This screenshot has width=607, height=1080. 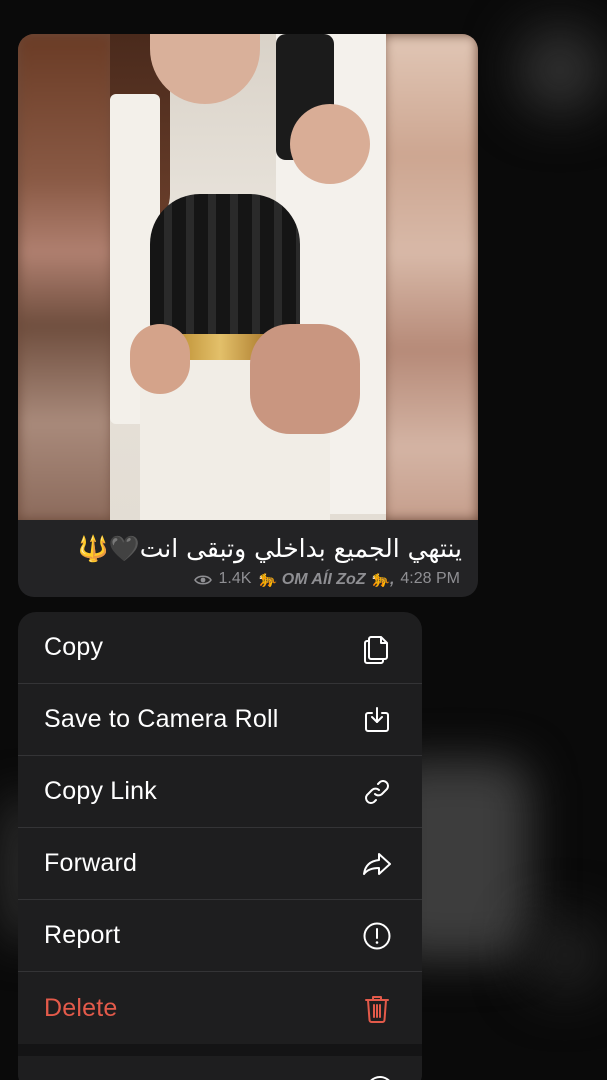 What do you see at coordinates (65, 277) in the screenshot?
I see `photo-blur-left` at bounding box center [65, 277].